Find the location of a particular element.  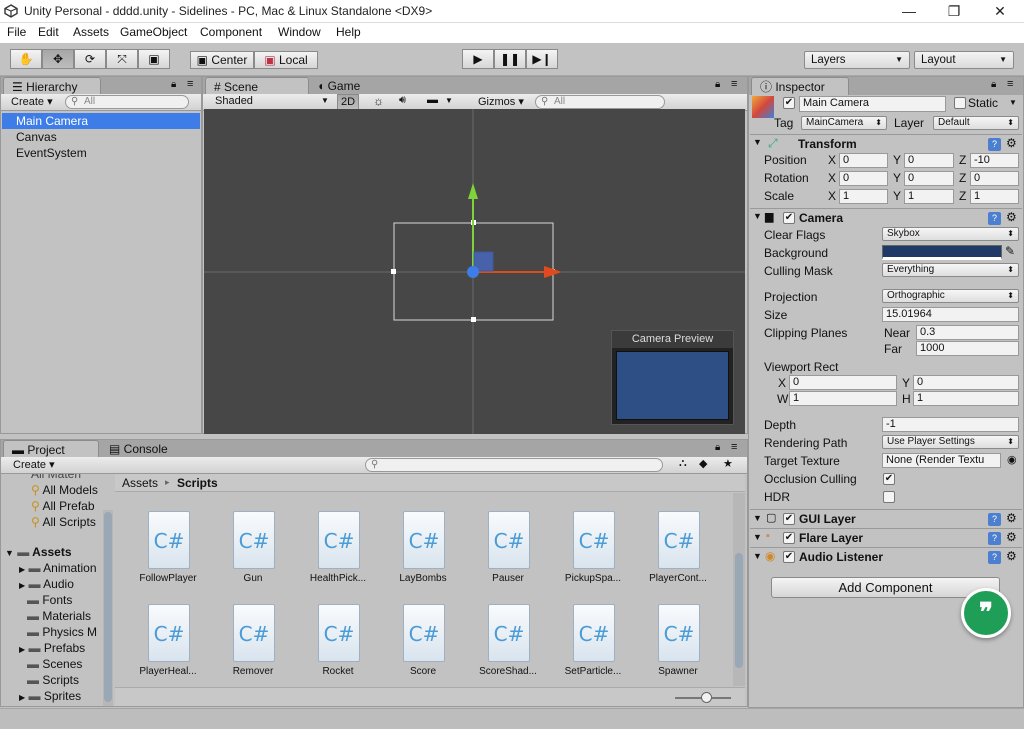

hierarchy-item-main-camera: Main Camera is located at coordinates (101, 121).